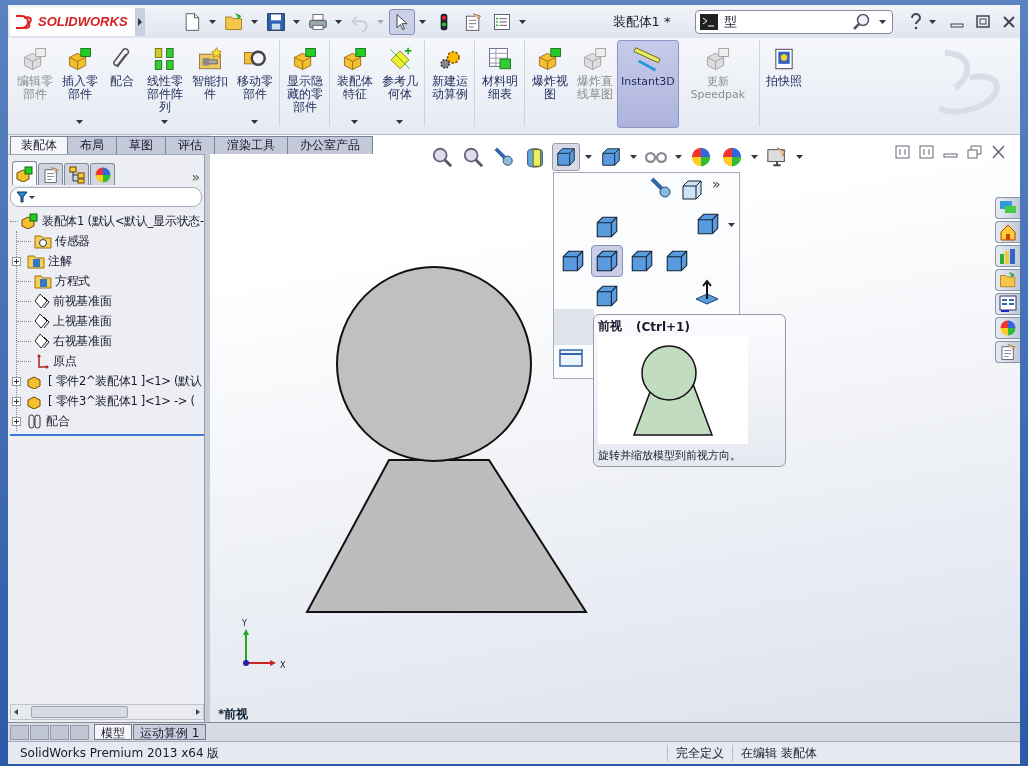 This screenshot has width=1028, height=766. Describe the element at coordinates (779, 753) in the screenshot. I see `status-text: 在编辑 装配体` at that location.